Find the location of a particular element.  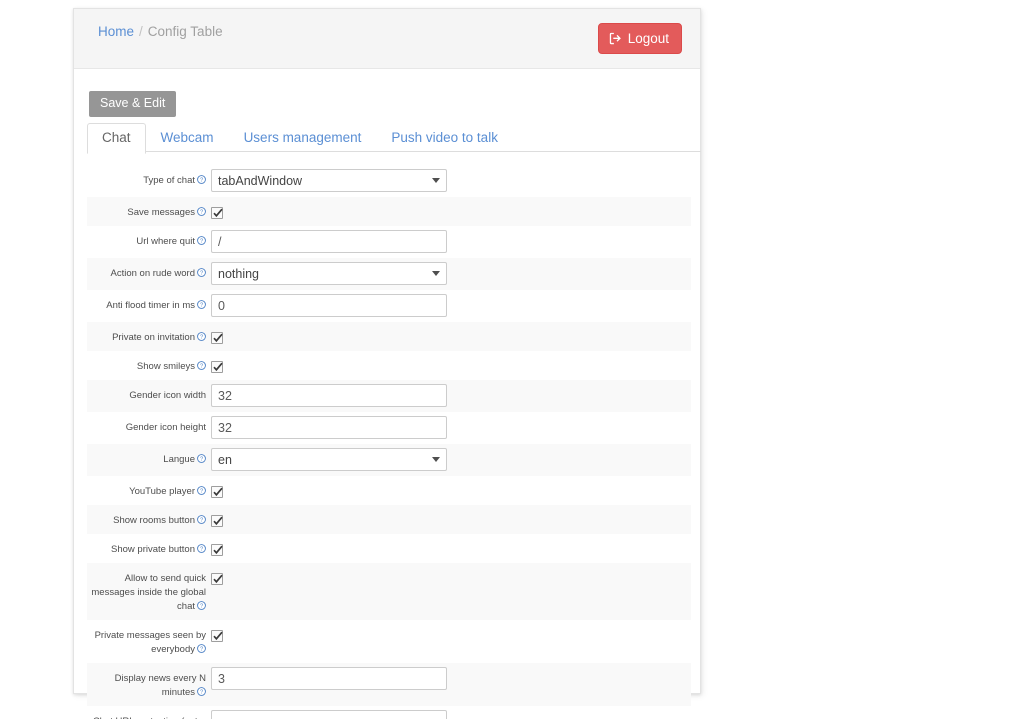

row-label: Show rooms button? is located at coordinates (149, 519).